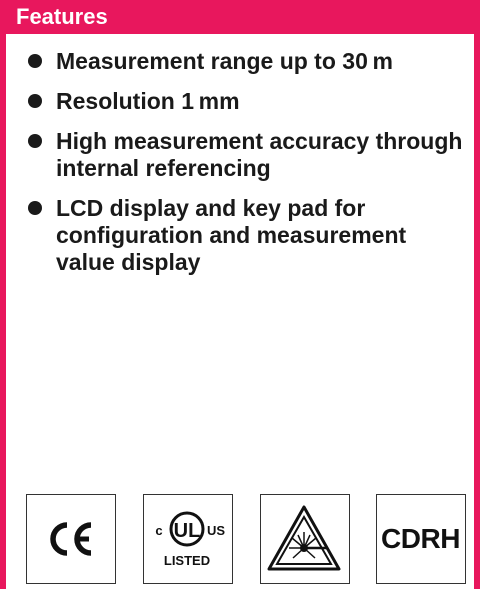  What do you see at coordinates (187, 560) in the screenshot?
I see `ul-bottom-text: LISTED` at bounding box center [187, 560].